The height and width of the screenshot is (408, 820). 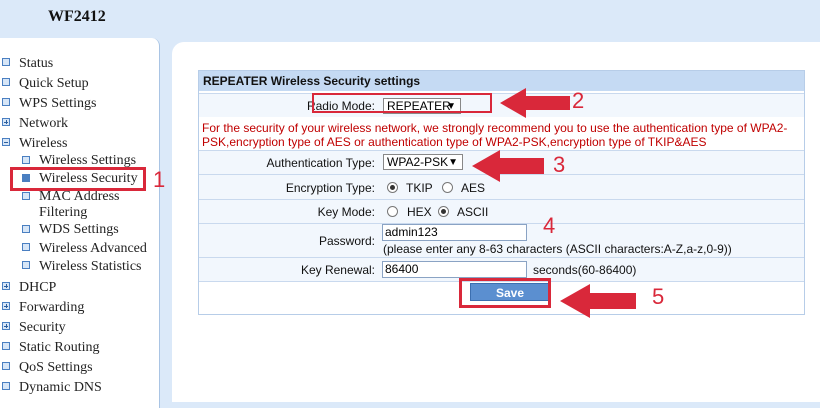 I want to click on key-mode-ascii-label: ASCII, so click(x=473, y=212).